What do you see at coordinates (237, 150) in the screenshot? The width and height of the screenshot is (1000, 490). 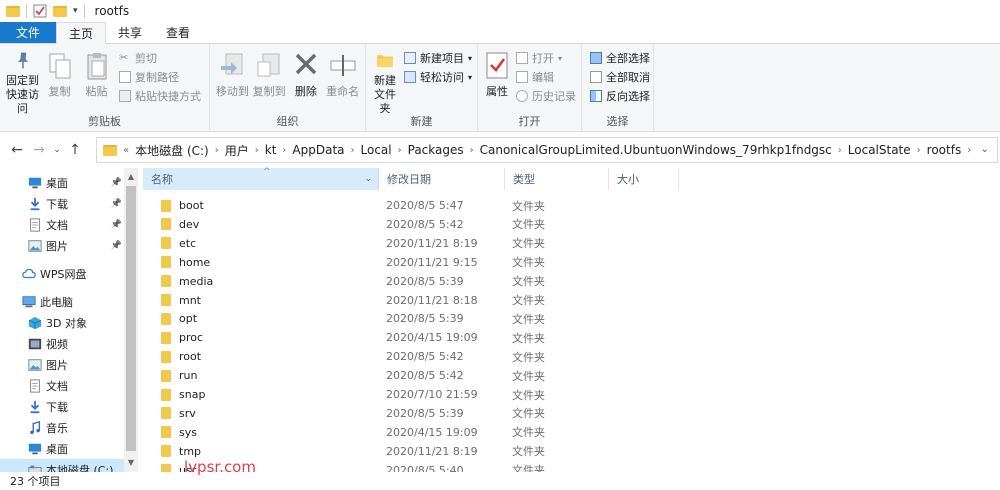 I see `breadcrumb-item: 用户` at bounding box center [237, 150].